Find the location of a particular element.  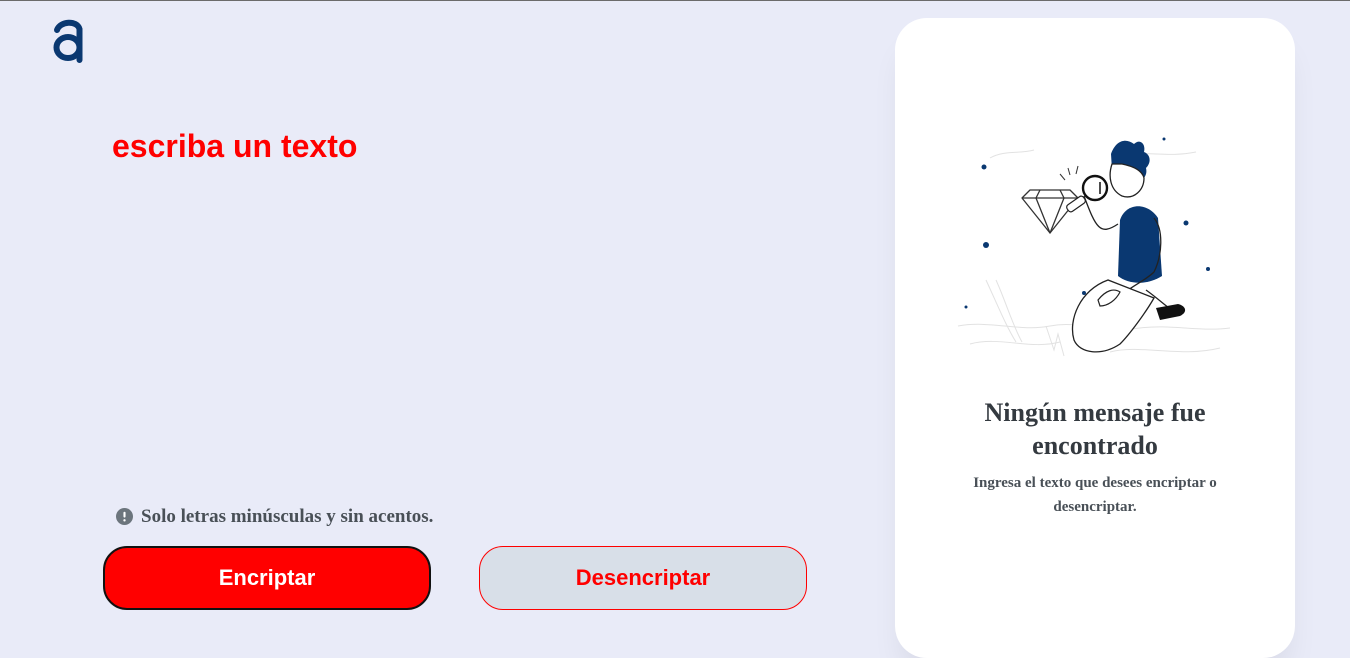

hint-row: Solo letras minúsculas y sin acentos. is located at coordinates (274, 516).